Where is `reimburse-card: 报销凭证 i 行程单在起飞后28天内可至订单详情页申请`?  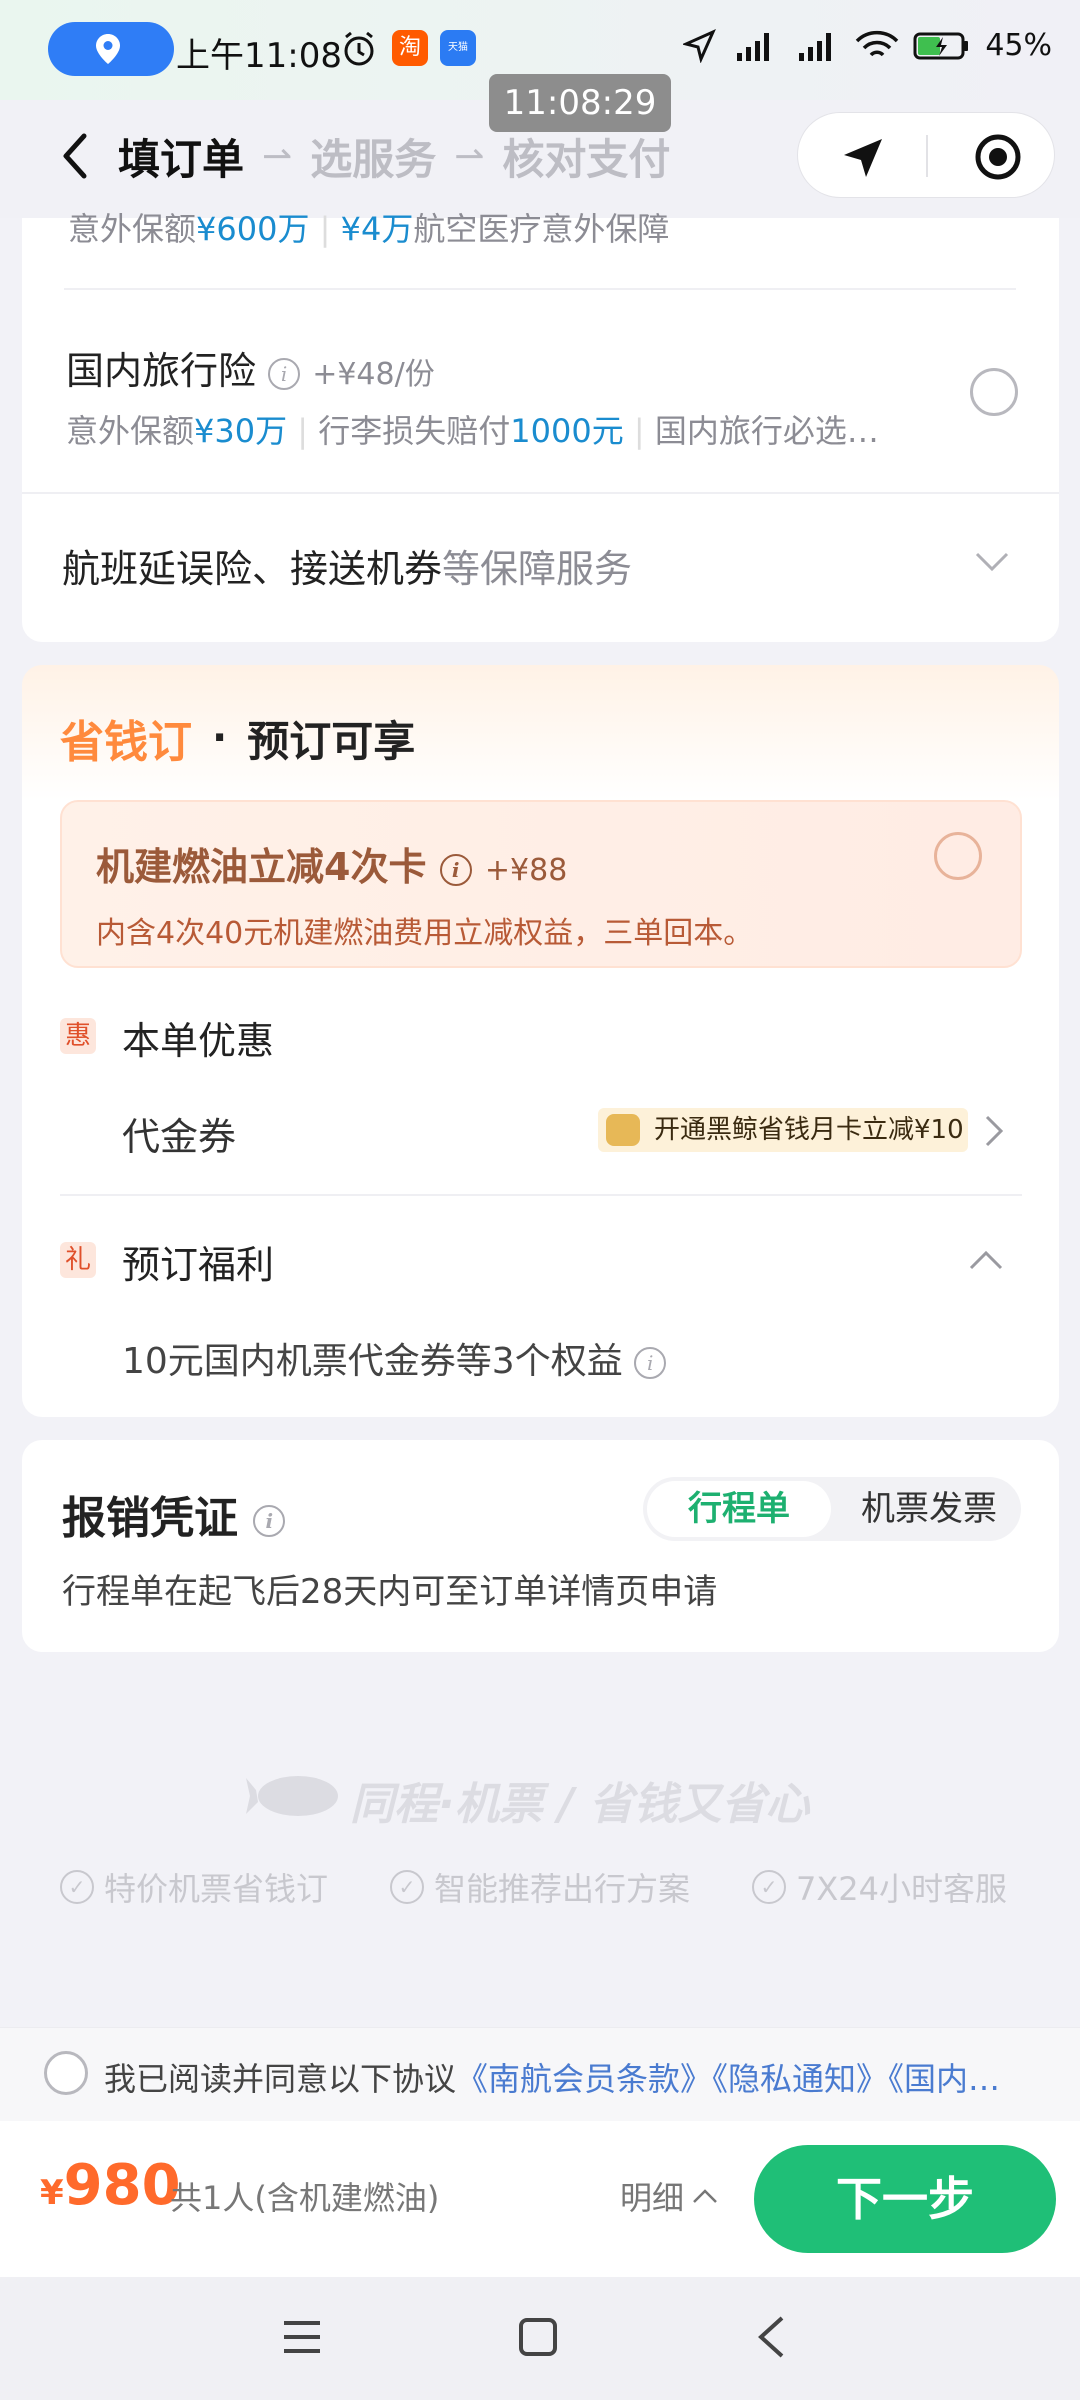
reimburse-card: 报销凭证 i 行程单在起飞后28天内可至订单详情页申请 is located at coordinates (540, 1546).